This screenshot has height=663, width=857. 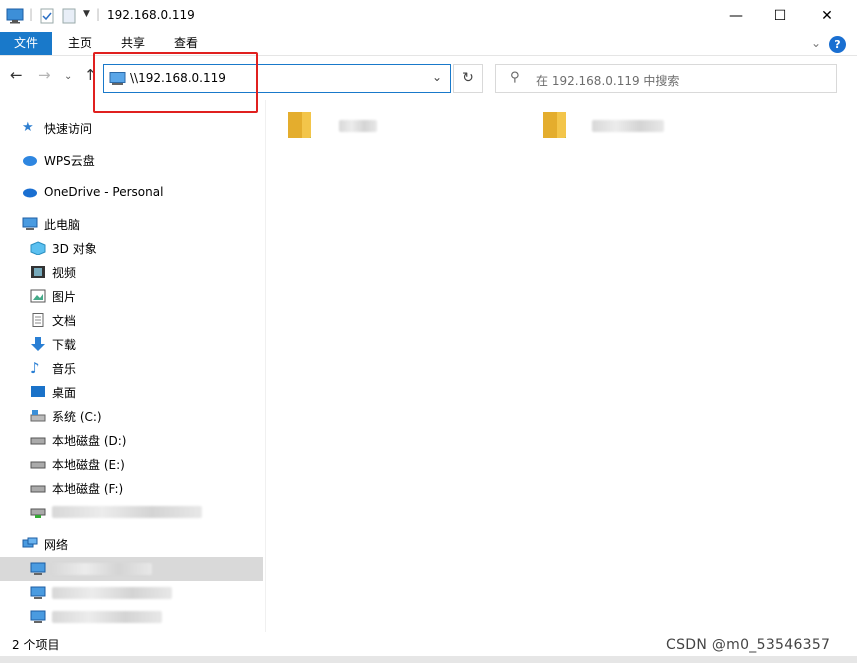 What do you see at coordinates (437, 77) in the screenshot?
I see `address-dropdown-icon: ⌄` at bounding box center [437, 77].